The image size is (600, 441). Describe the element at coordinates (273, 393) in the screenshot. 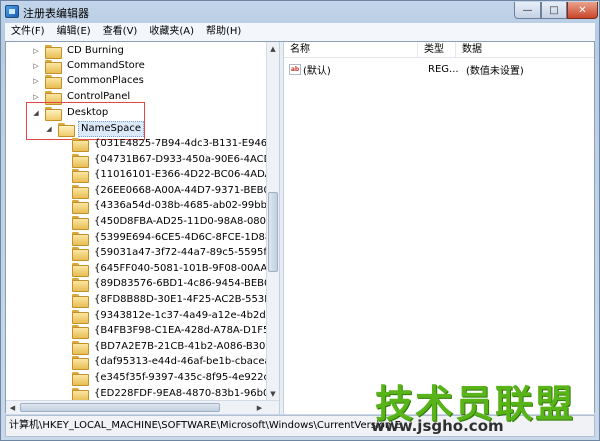

I see `scroll-down-arrow-icon: ▼` at that location.